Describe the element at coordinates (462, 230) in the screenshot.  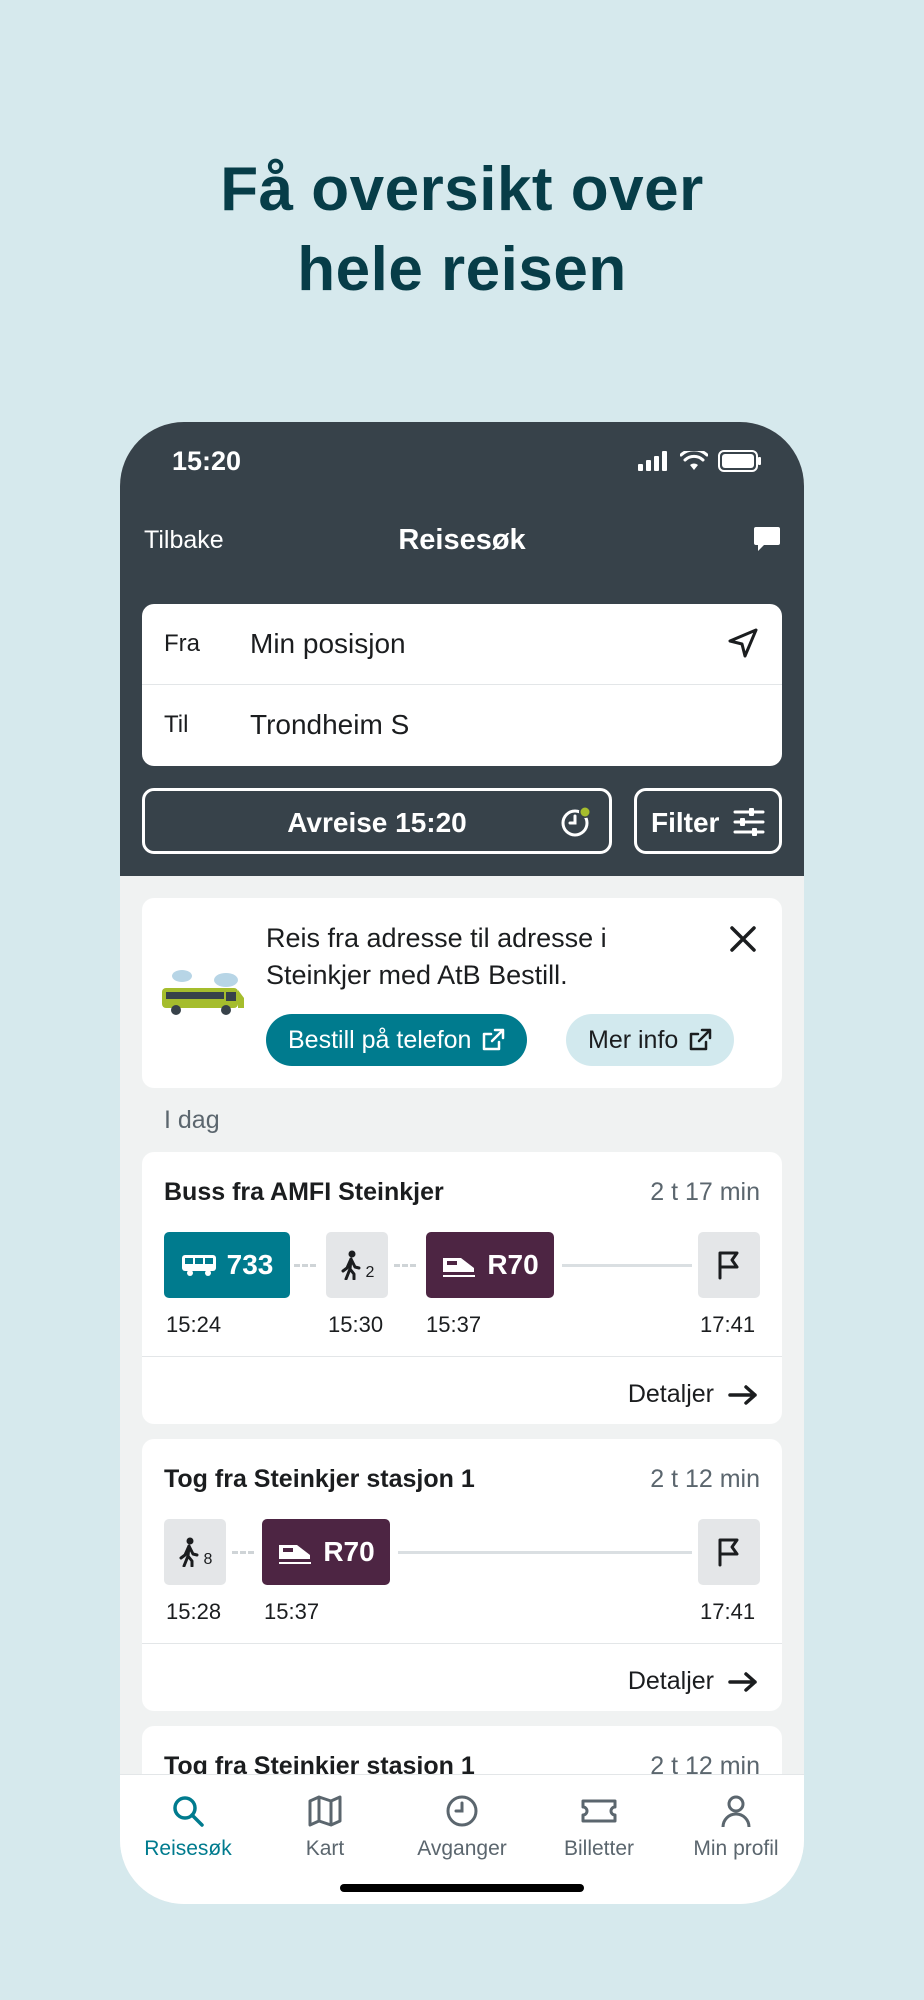
I see `headline: Få oversikt over hele reisen` at that location.